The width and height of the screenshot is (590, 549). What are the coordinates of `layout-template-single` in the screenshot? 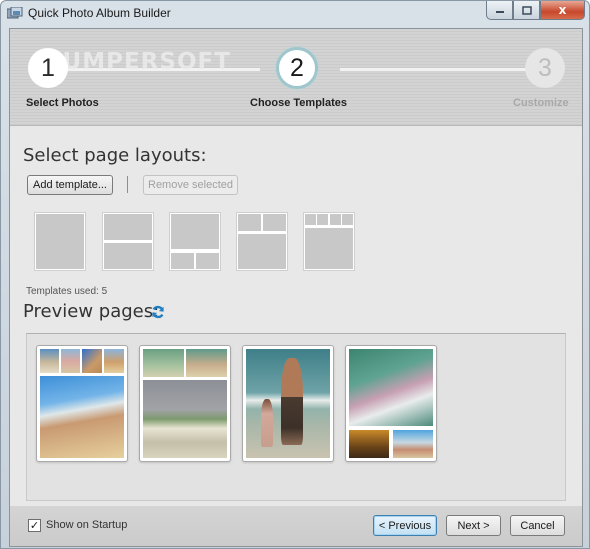 It's located at (60, 241).